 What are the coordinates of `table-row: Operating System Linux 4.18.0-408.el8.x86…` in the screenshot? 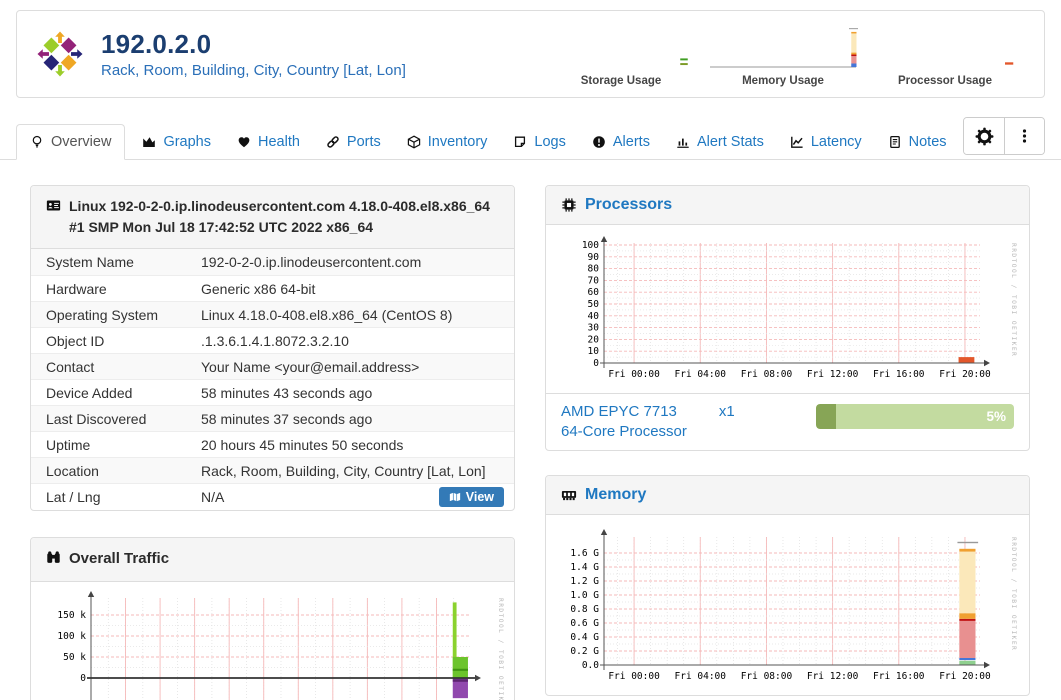 It's located at (272, 314).